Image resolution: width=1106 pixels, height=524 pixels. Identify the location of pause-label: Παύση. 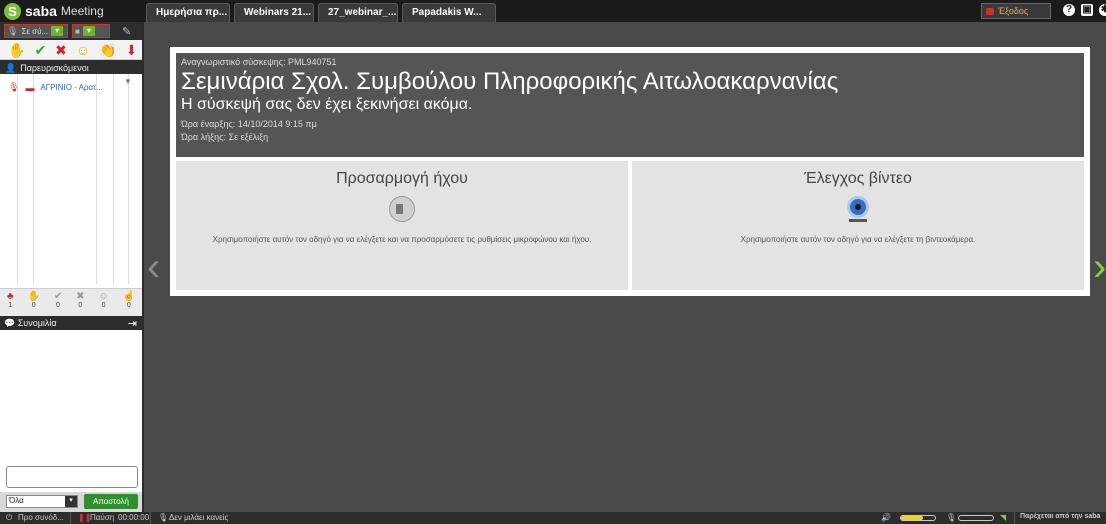
(102, 517).